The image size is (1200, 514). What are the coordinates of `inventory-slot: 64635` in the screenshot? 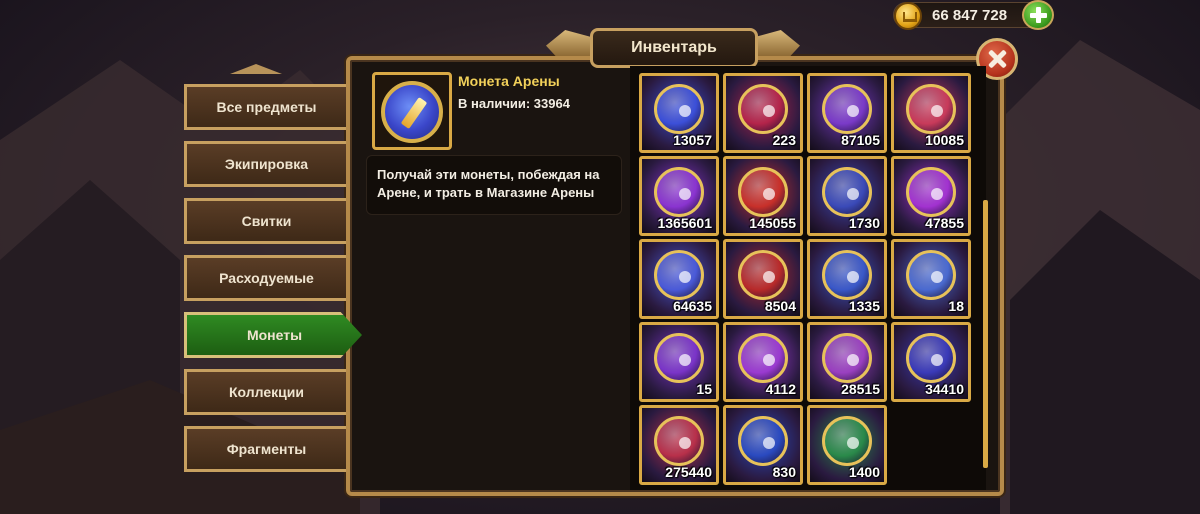 It's located at (679, 279).